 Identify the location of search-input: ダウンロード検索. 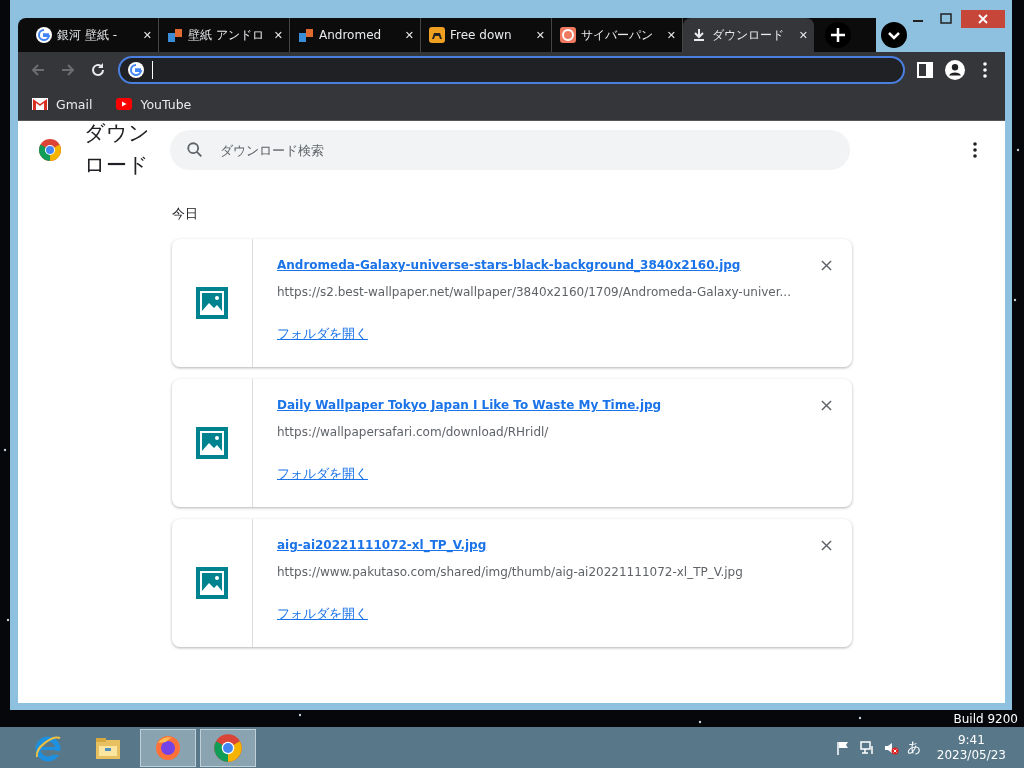
(526, 150).